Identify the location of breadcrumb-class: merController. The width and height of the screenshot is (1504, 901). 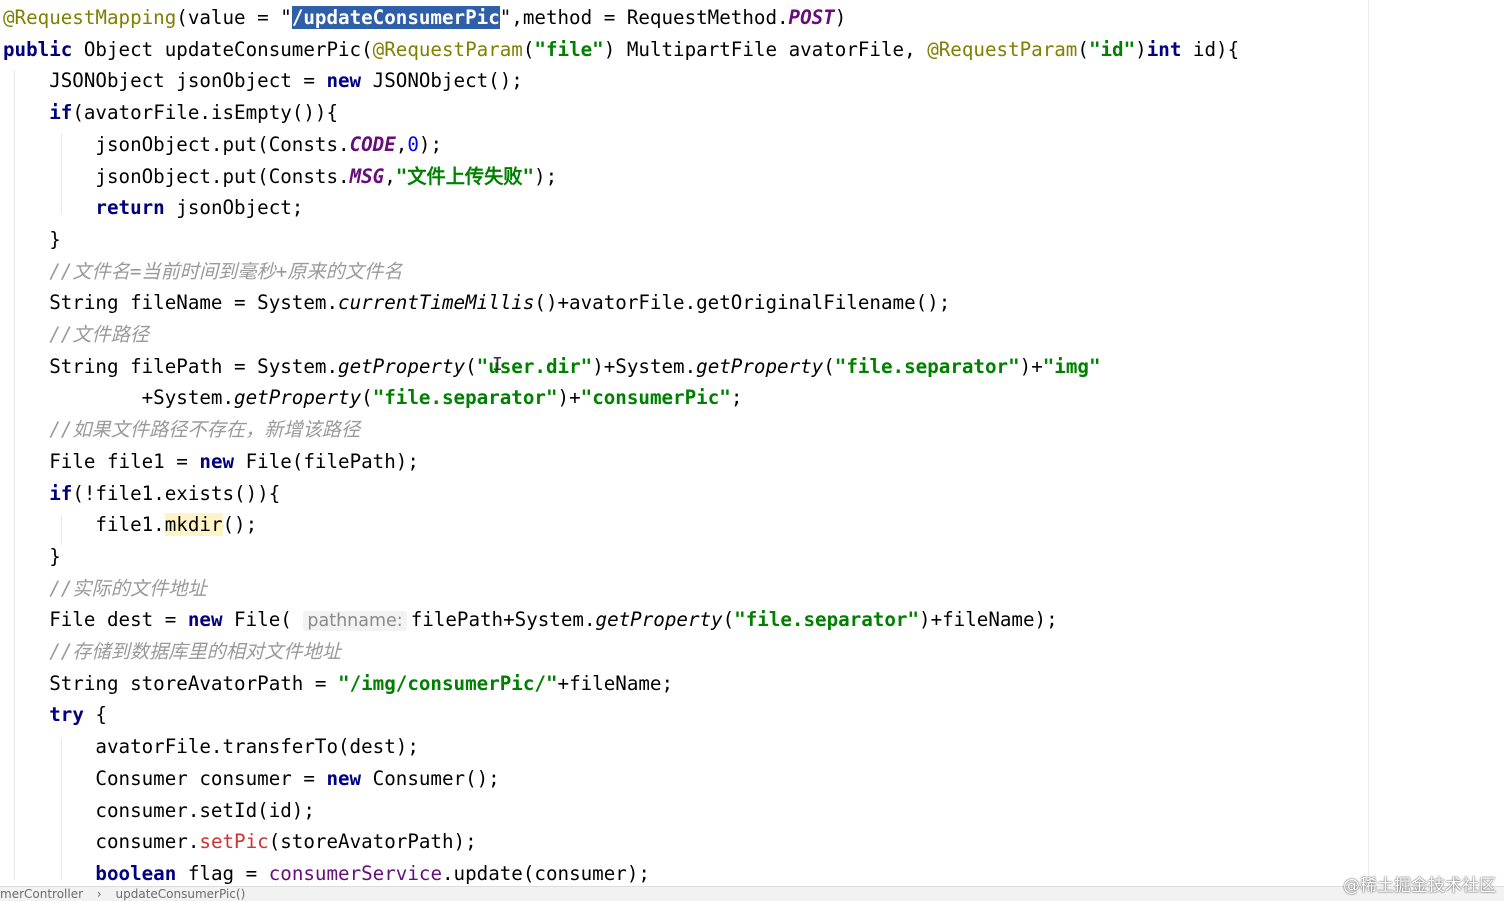
(41, 894).